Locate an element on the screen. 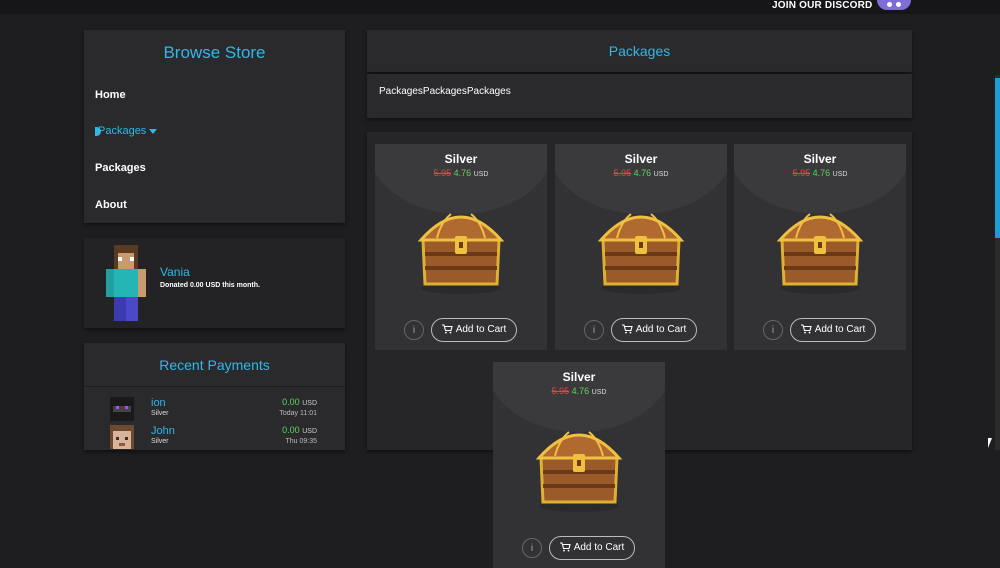 Image resolution: width=1000 pixels, height=568 pixels. top-donator-panel: Vania Donated 0.00 USD this month. is located at coordinates (214, 283).